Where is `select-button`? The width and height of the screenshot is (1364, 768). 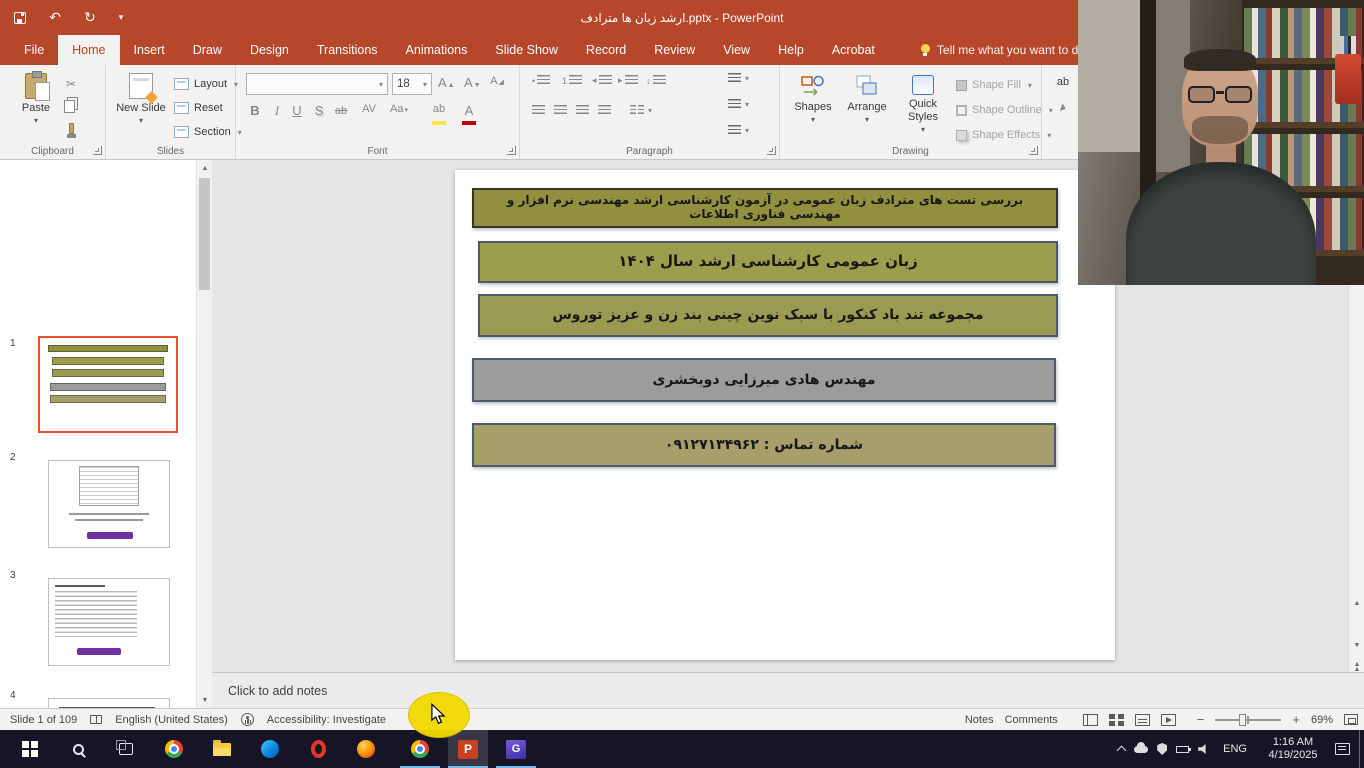 select-button is located at coordinates (1063, 108).